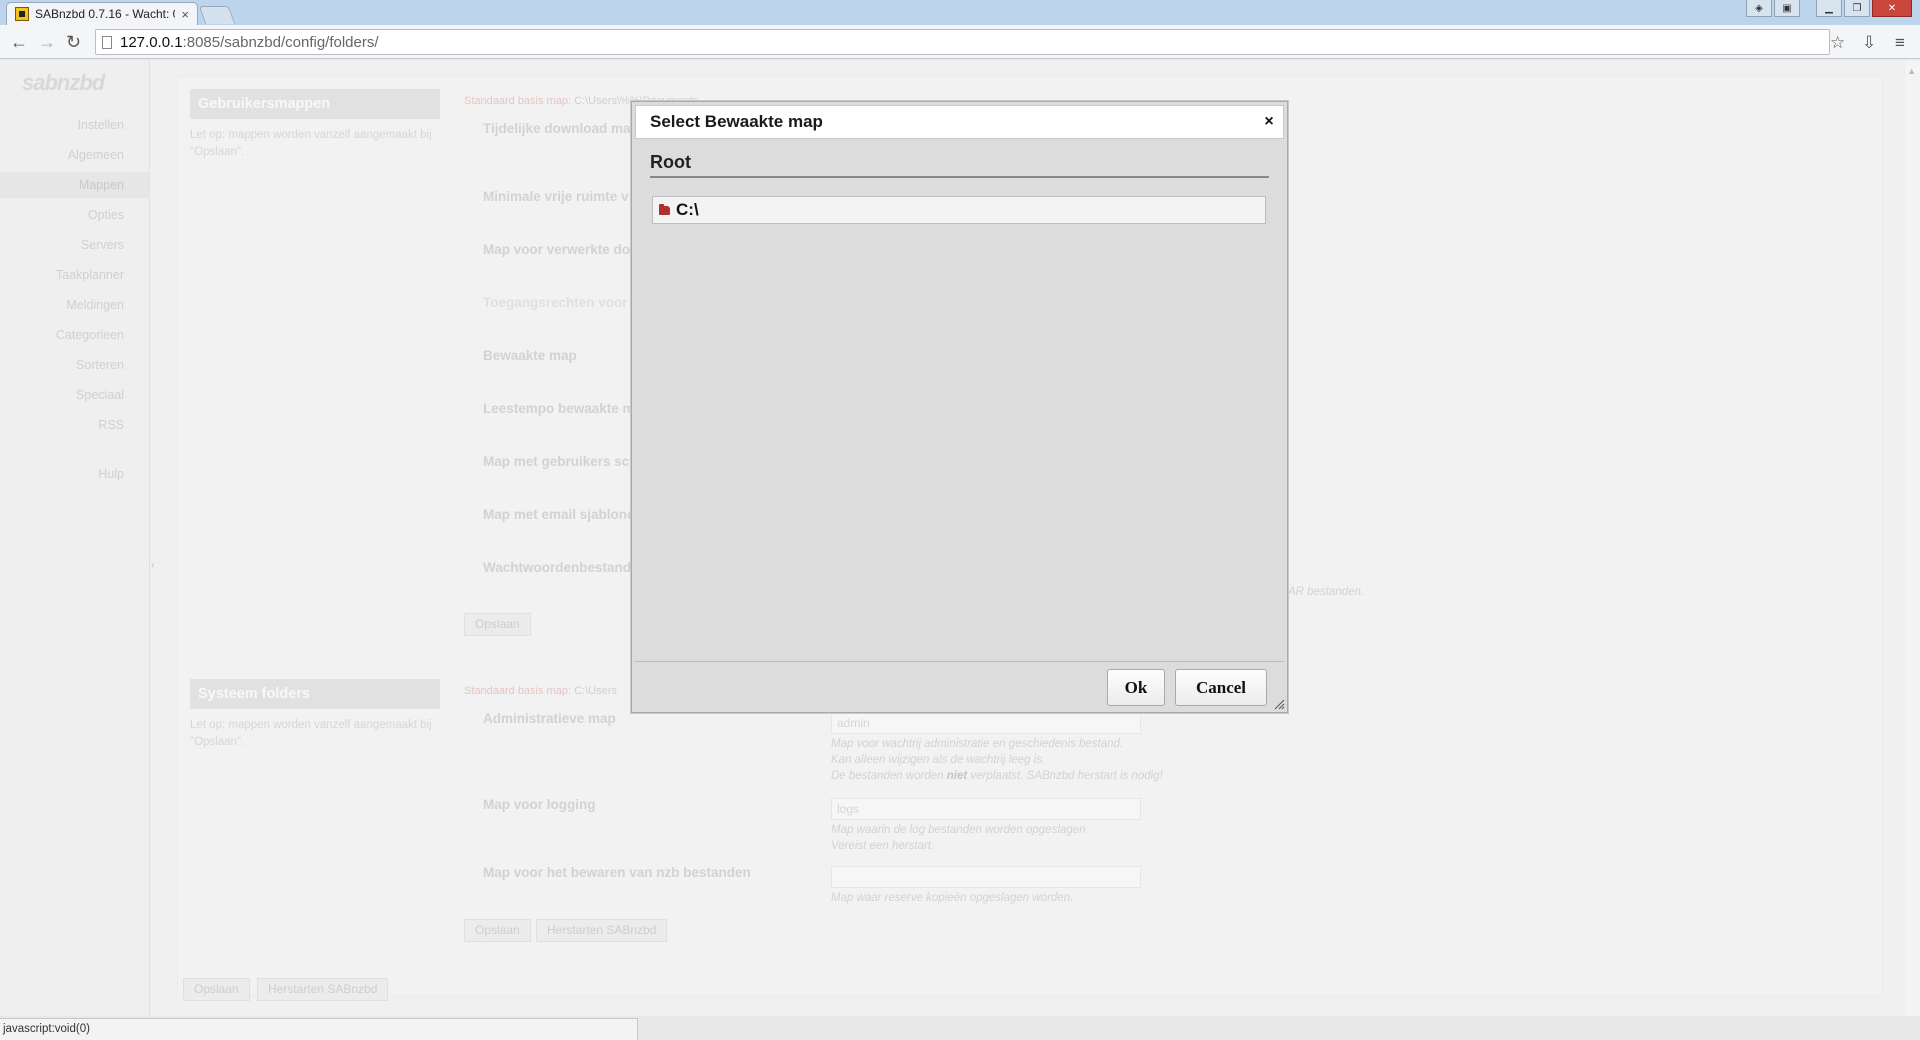 This screenshot has width=1920, height=1040. Describe the element at coordinates (1892, 8) in the screenshot. I see `close-window-icon: ✕` at that location.